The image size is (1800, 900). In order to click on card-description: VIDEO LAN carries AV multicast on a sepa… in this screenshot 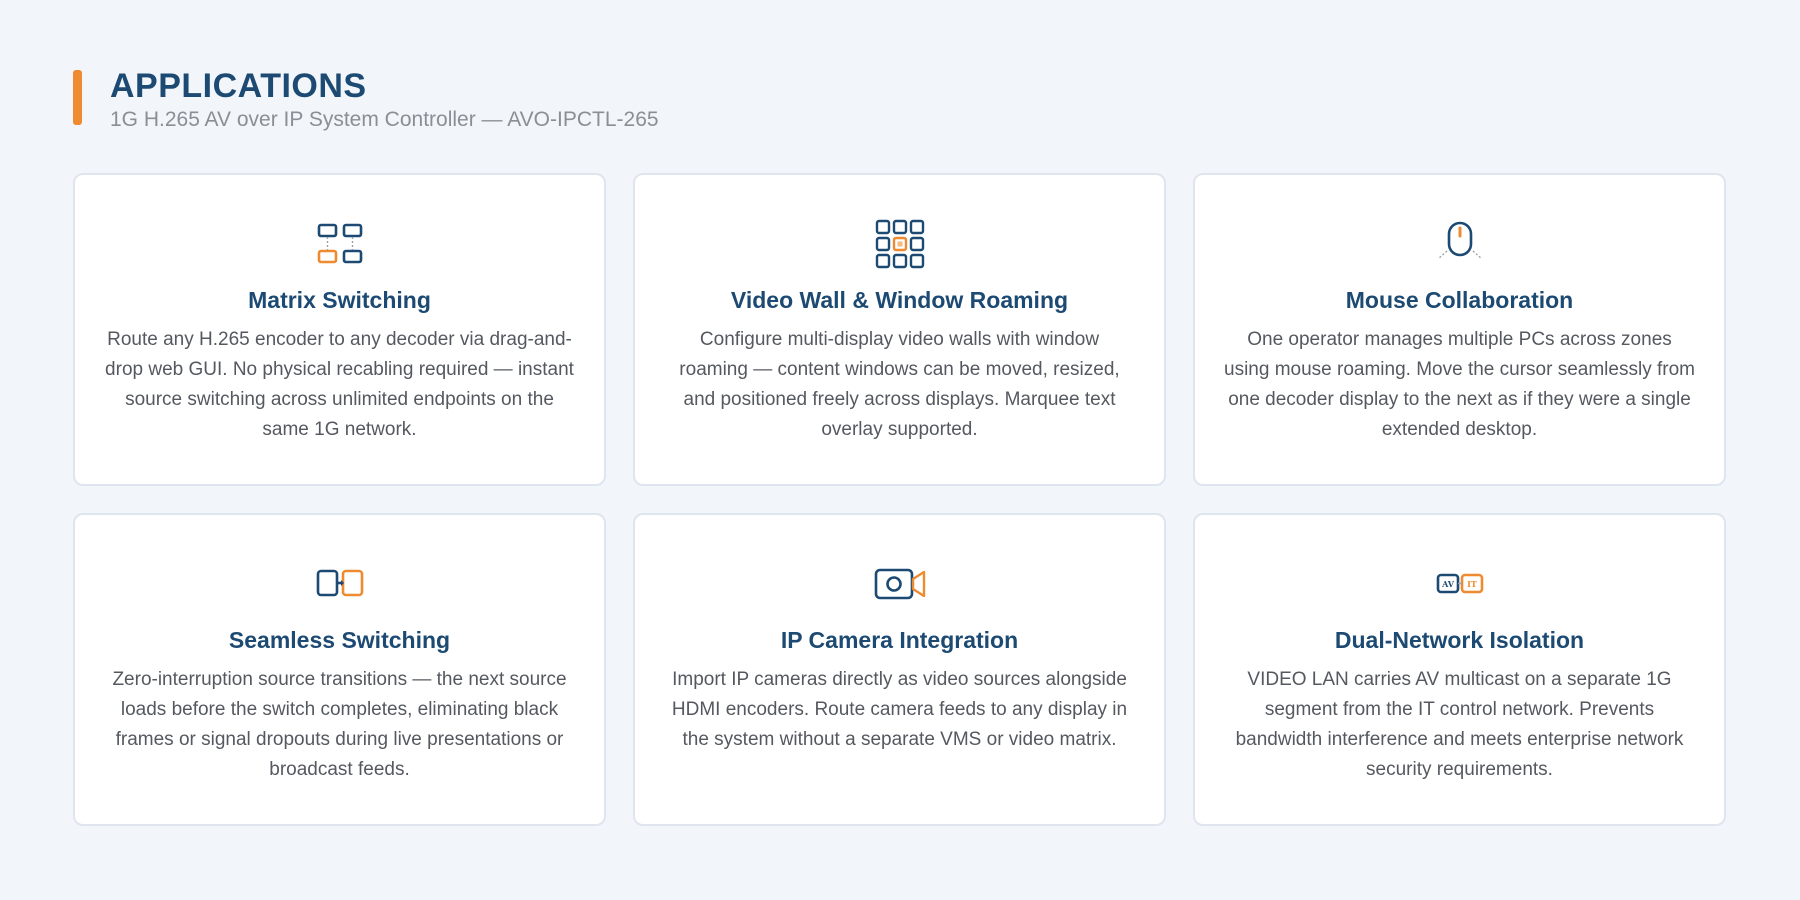, I will do `click(1459, 724)`.